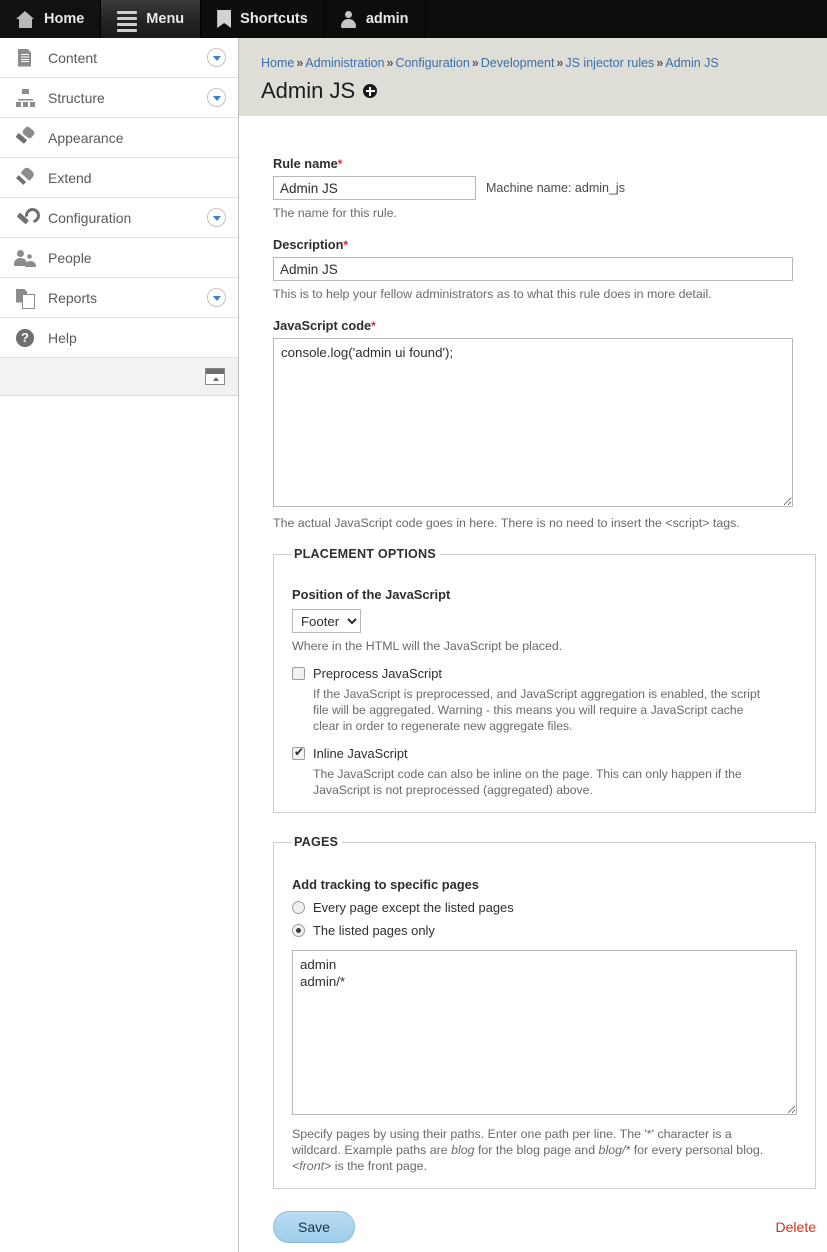  Describe the element at coordinates (25, 178) in the screenshot. I see `plug-icon` at that location.